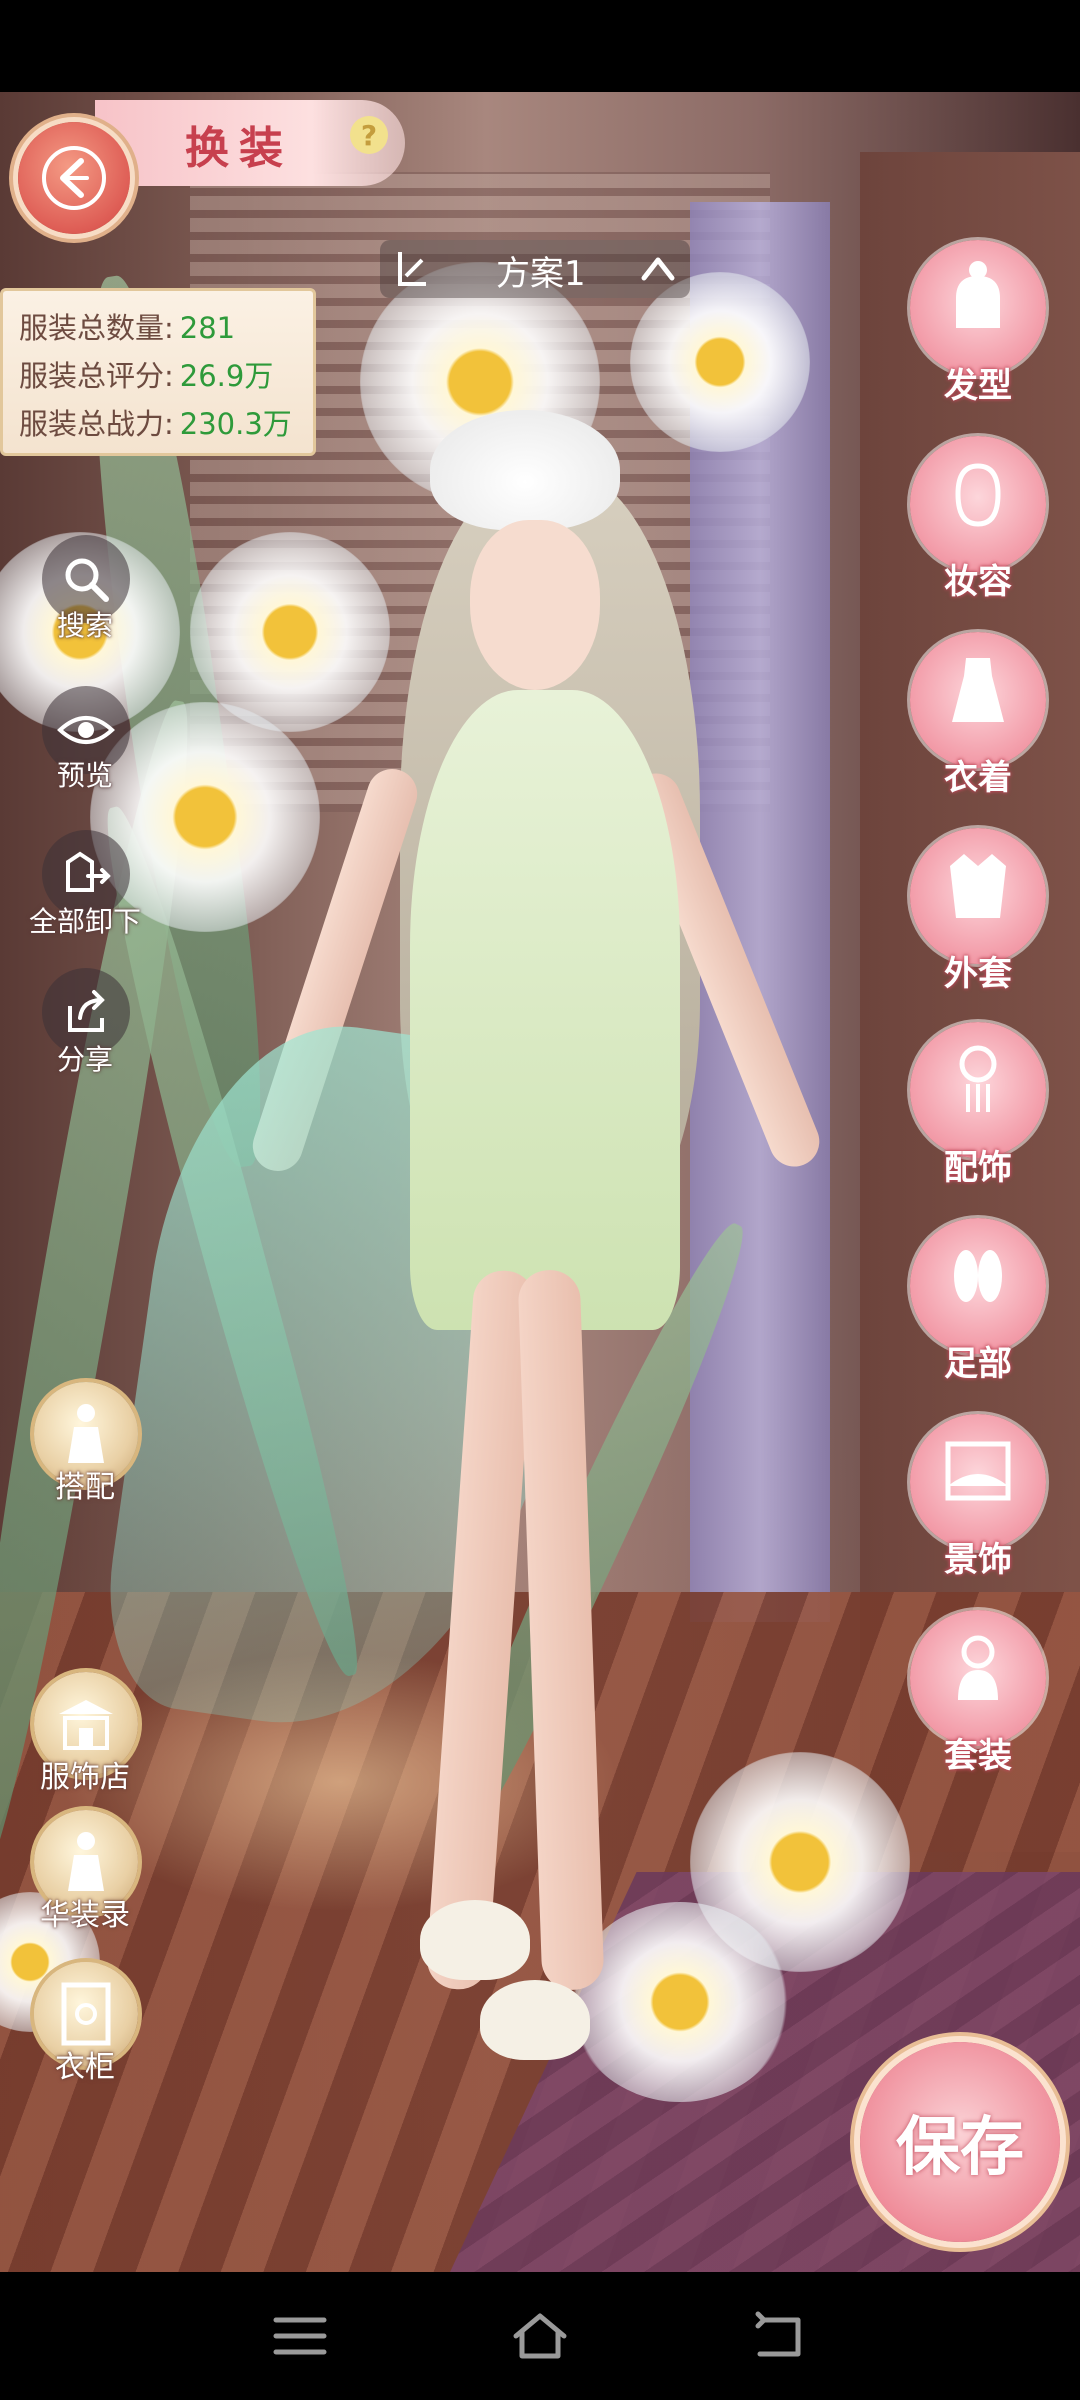 The height and width of the screenshot is (2400, 1080). Describe the element at coordinates (978, 1364) in the screenshot. I see `category-shoes-label: 足部` at that location.